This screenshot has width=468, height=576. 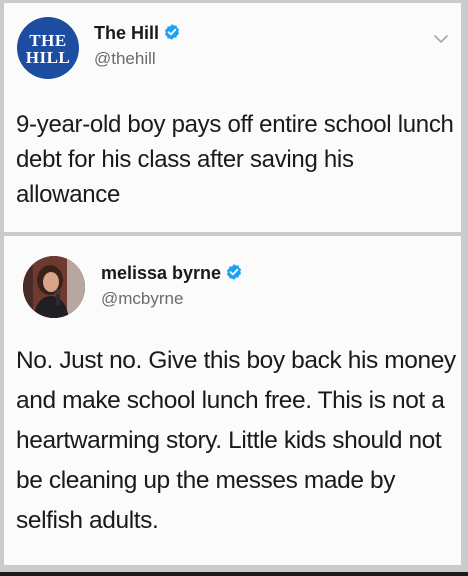 I want to click on chevron-down-icon, so click(x=441, y=40).